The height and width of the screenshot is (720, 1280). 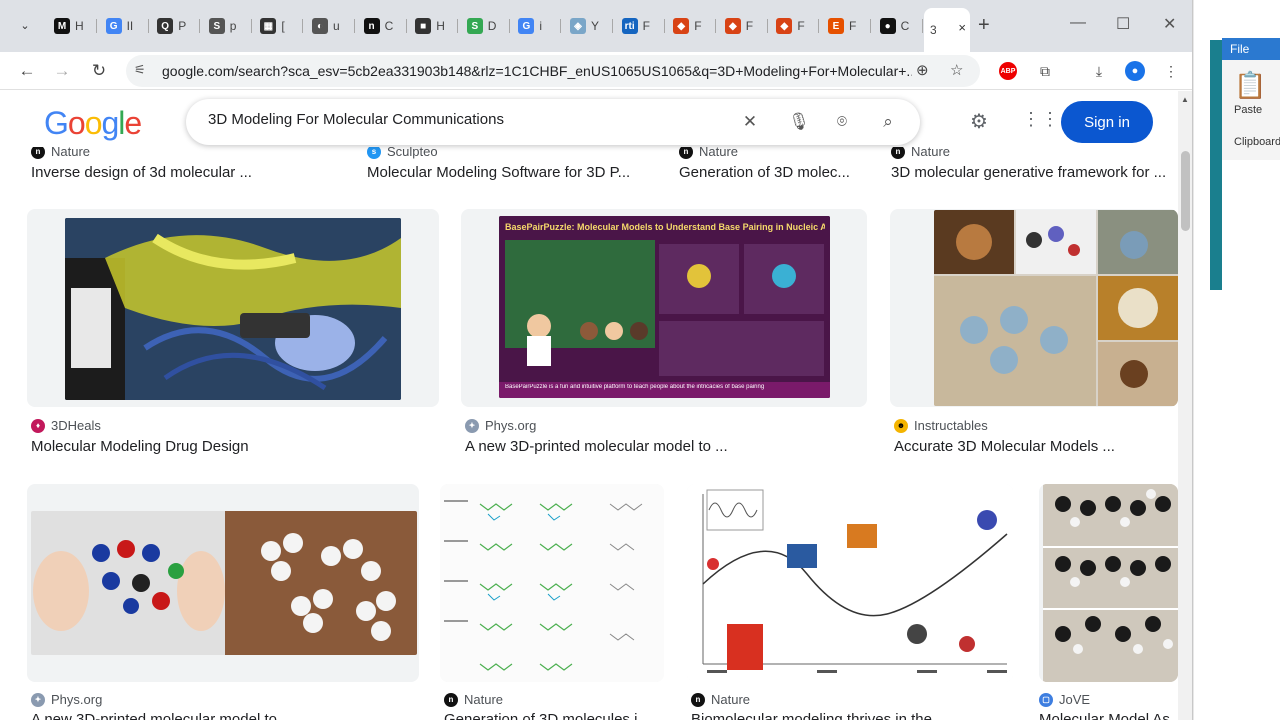 I want to click on tab-favicon-icon: E, so click(x=836, y=26).